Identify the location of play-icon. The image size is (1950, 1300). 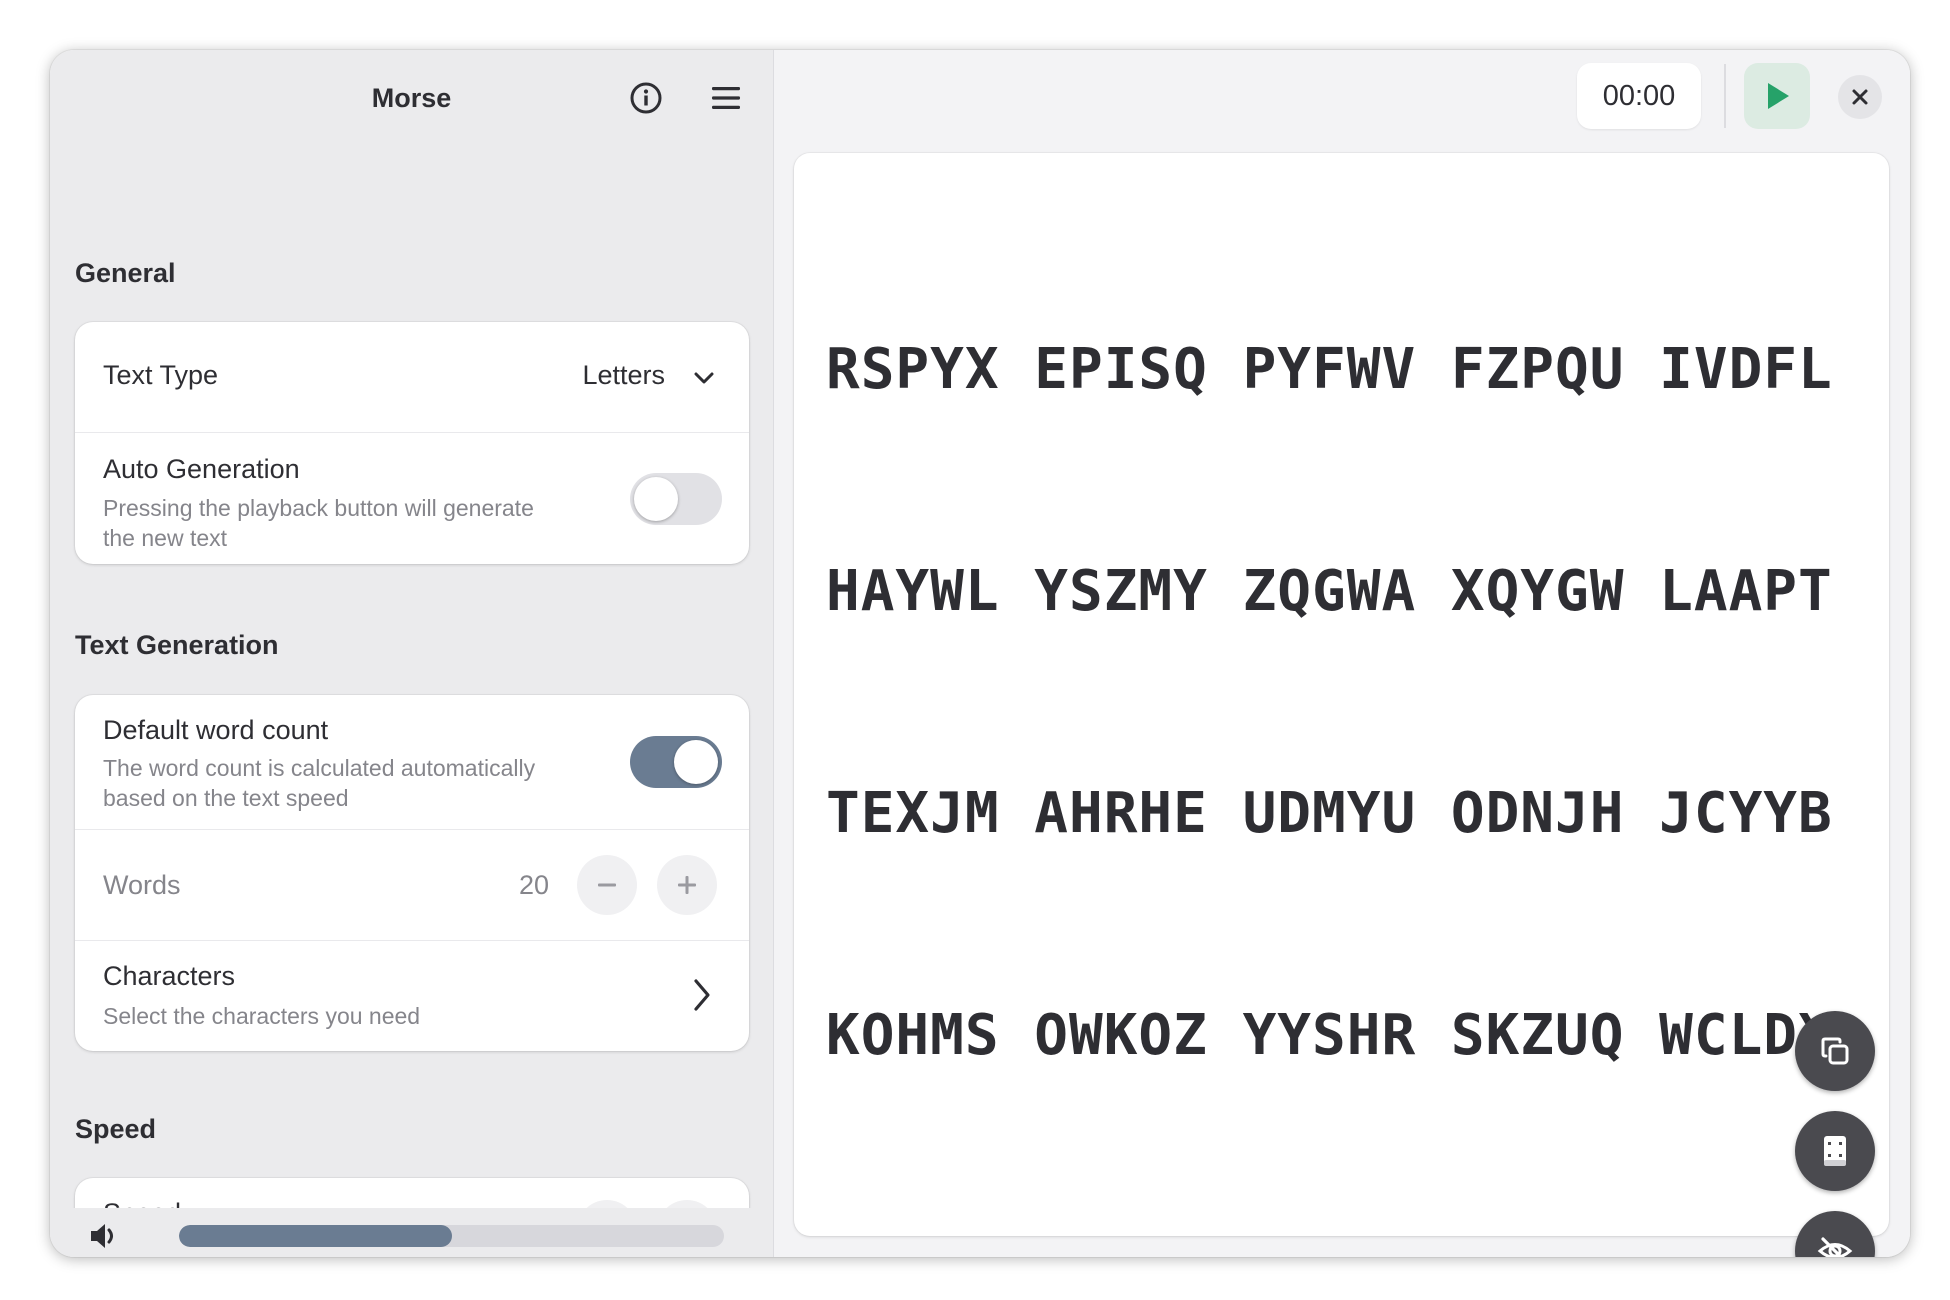
(1778, 96).